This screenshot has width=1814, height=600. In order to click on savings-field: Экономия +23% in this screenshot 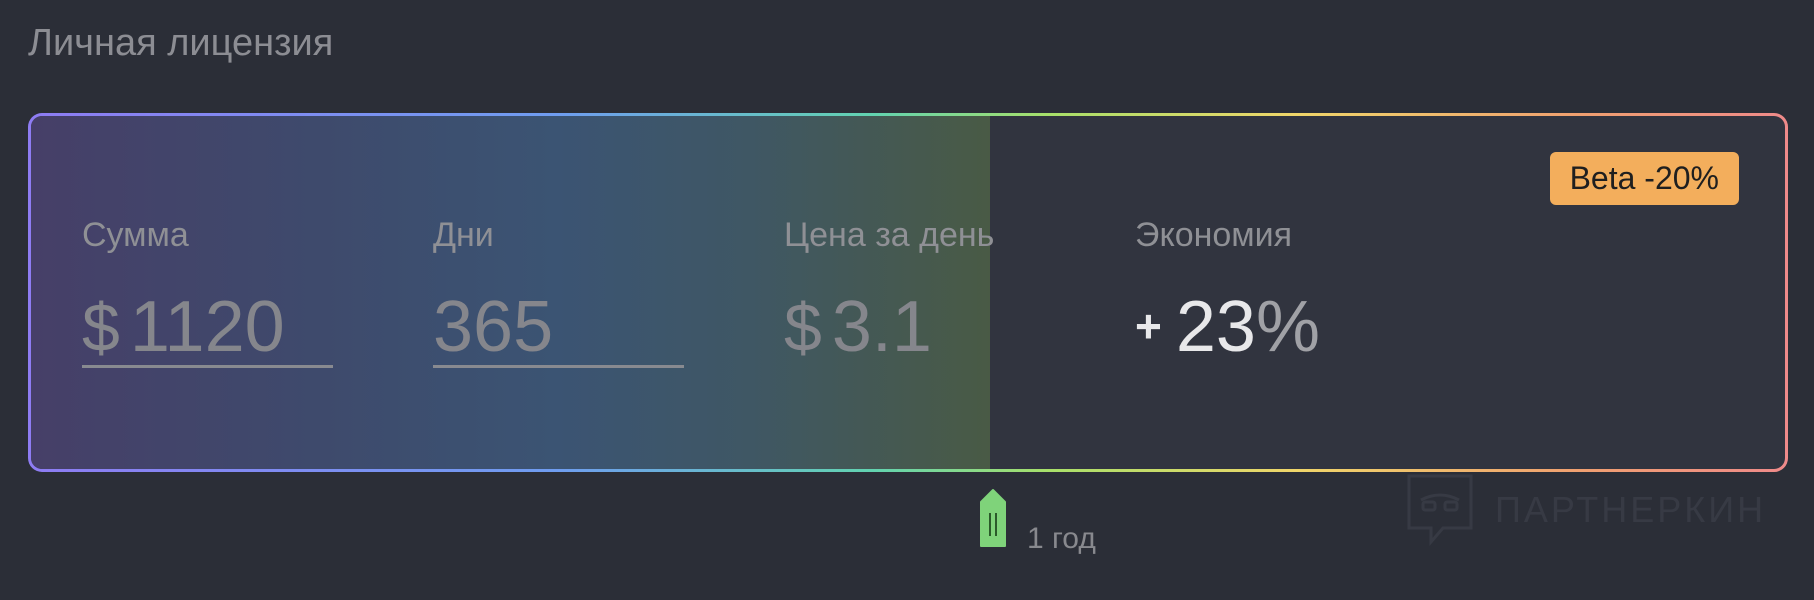, I will do `click(1265, 293)`.